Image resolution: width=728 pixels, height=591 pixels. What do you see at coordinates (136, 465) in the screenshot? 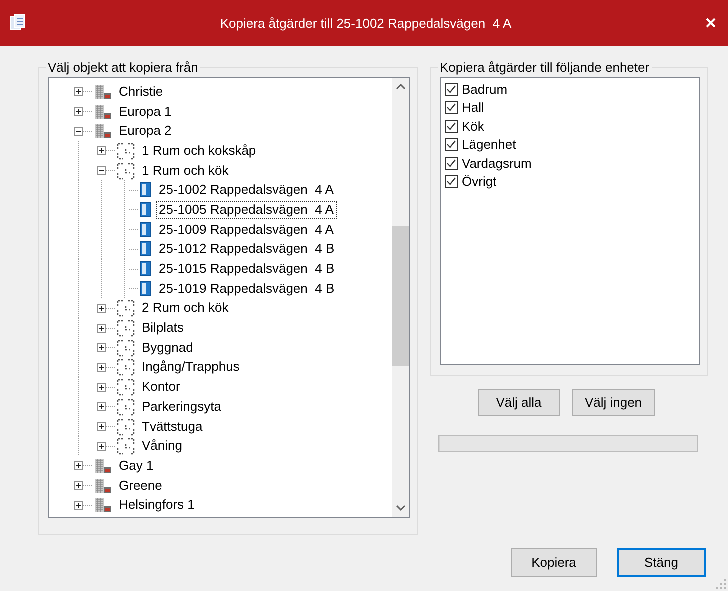
I see `tree-item: Gay 1` at bounding box center [136, 465].